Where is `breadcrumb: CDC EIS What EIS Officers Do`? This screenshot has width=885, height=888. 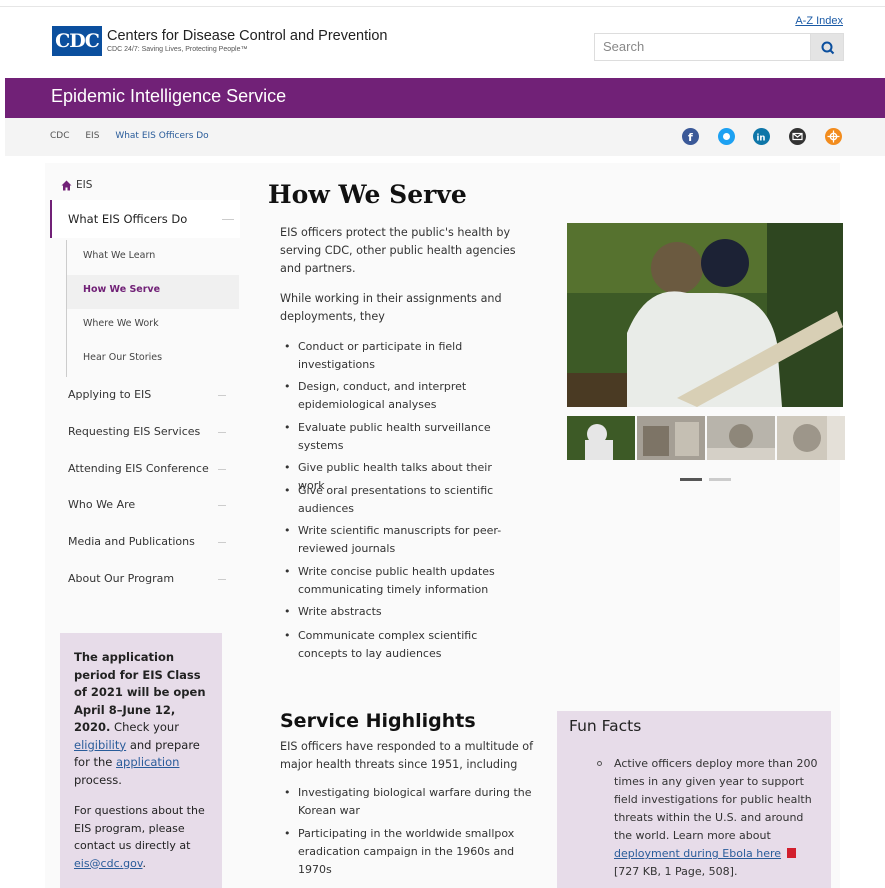
breadcrumb: CDC EIS What EIS Officers Do is located at coordinates (136, 136).